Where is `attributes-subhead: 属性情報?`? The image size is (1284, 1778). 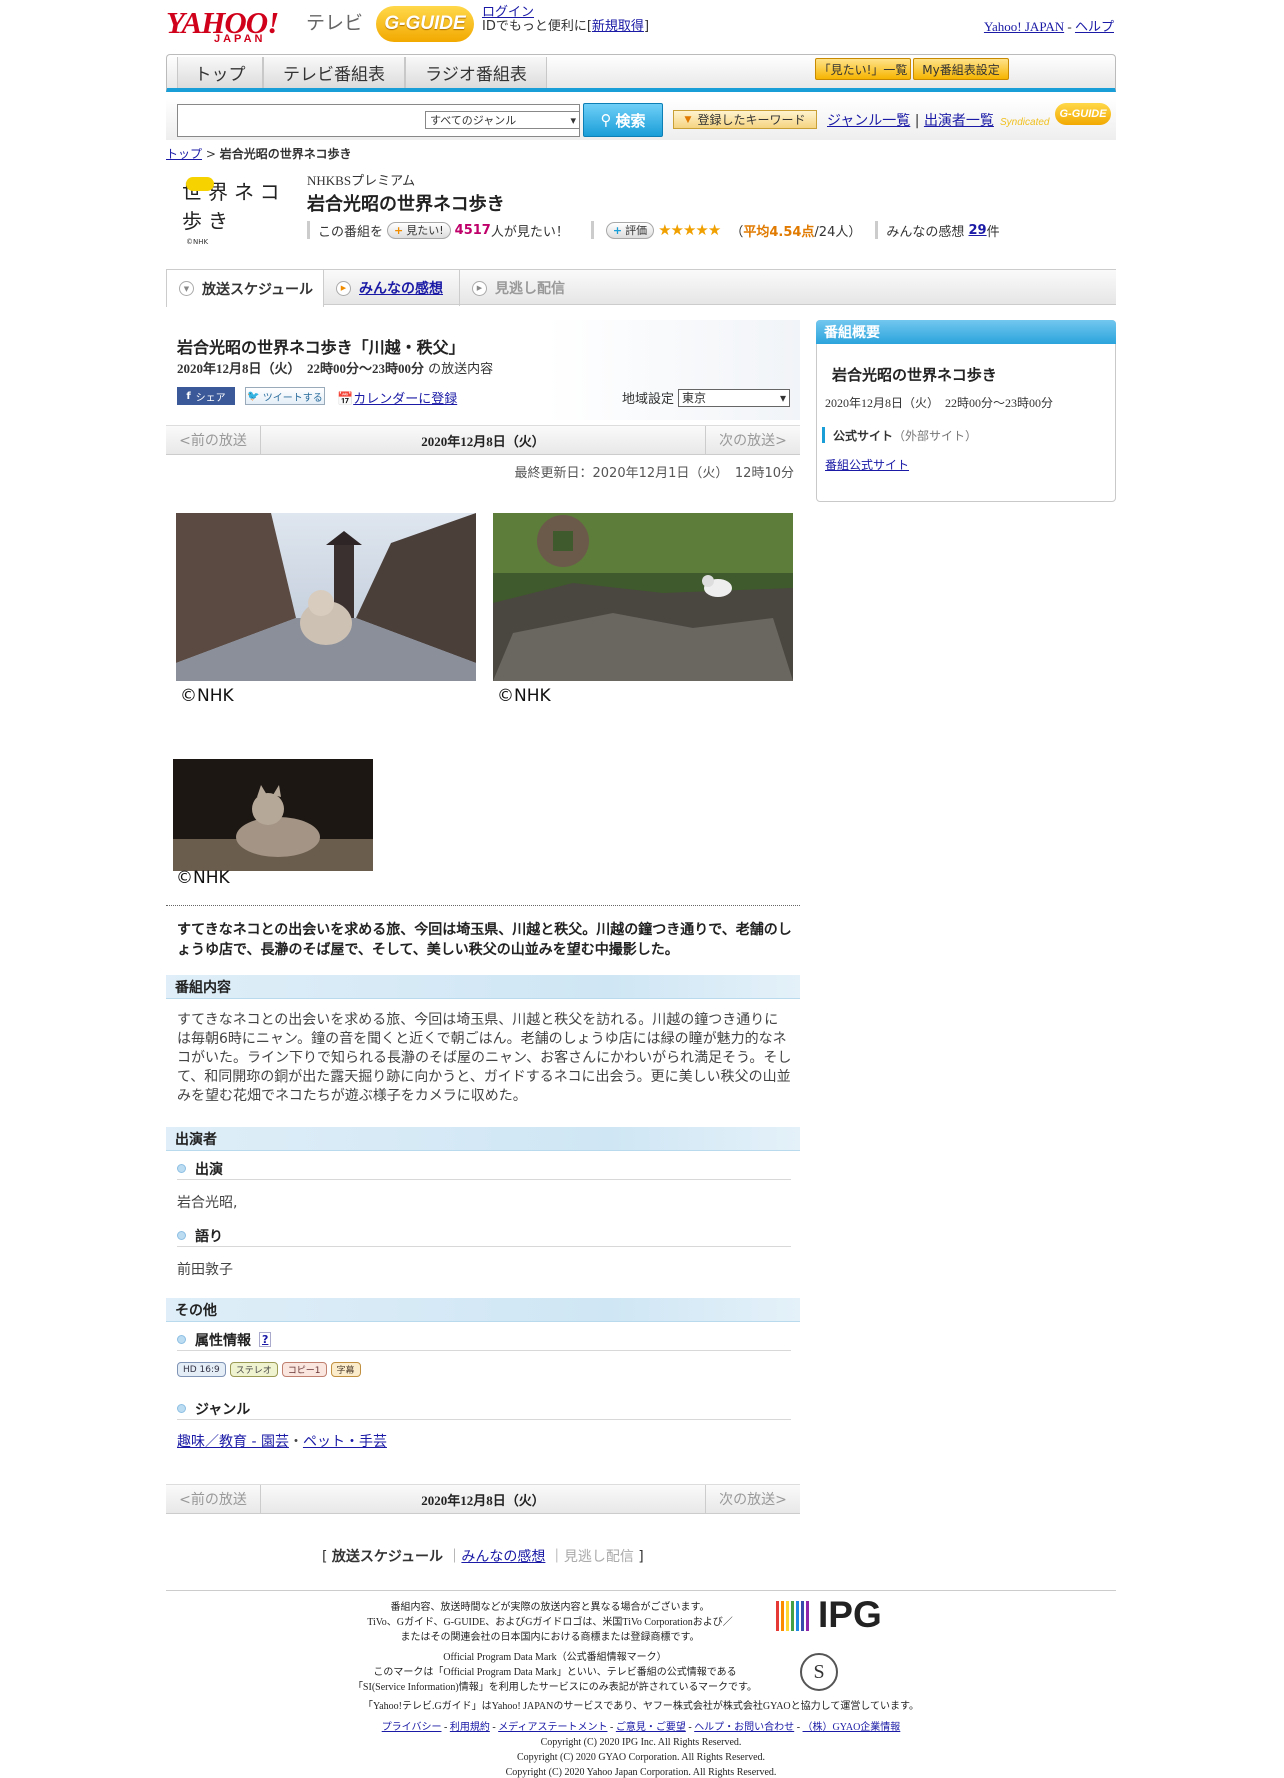
attributes-subhead: 属性情報? is located at coordinates (484, 1340).